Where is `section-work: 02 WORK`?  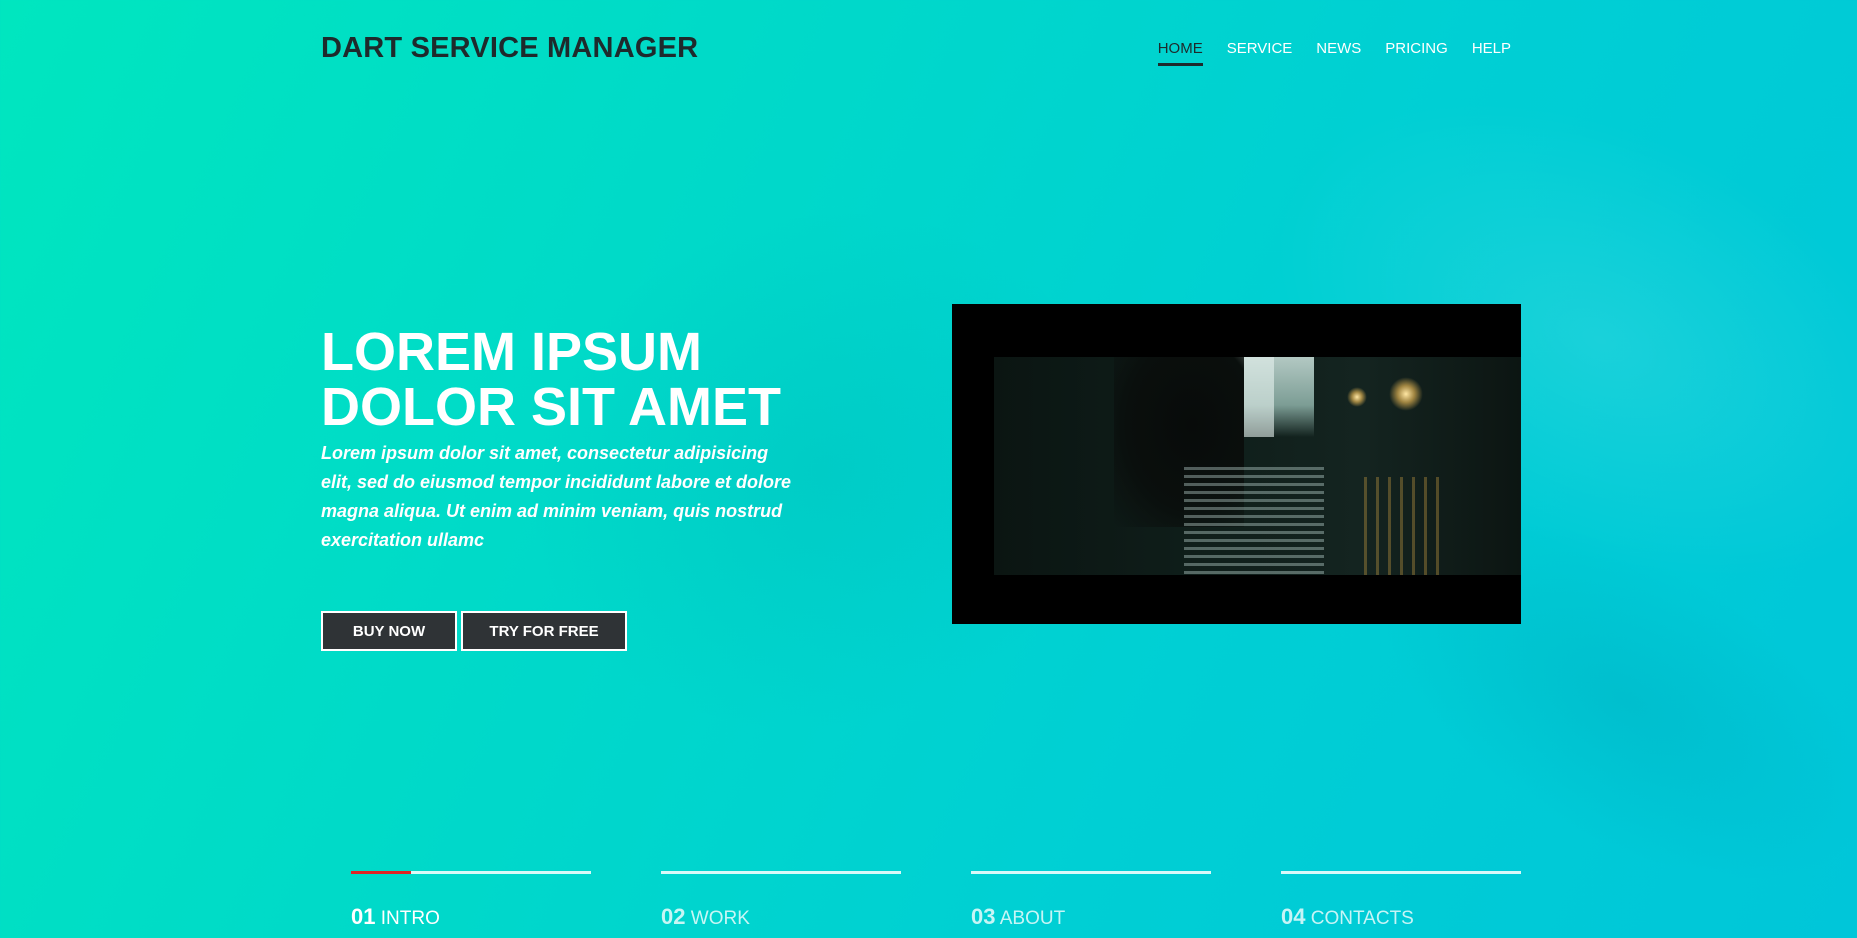 section-work: 02 WORK is located at coordinates (781, 900).